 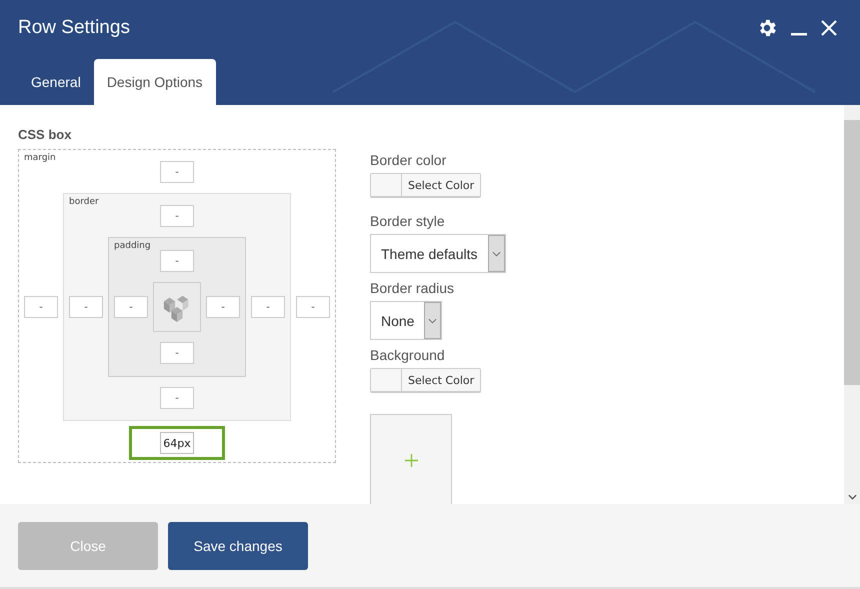 What do you see at coordinates (45, 134) in the screenshot?
I see `section-title: CSS box` at bounding box center [45, 134].